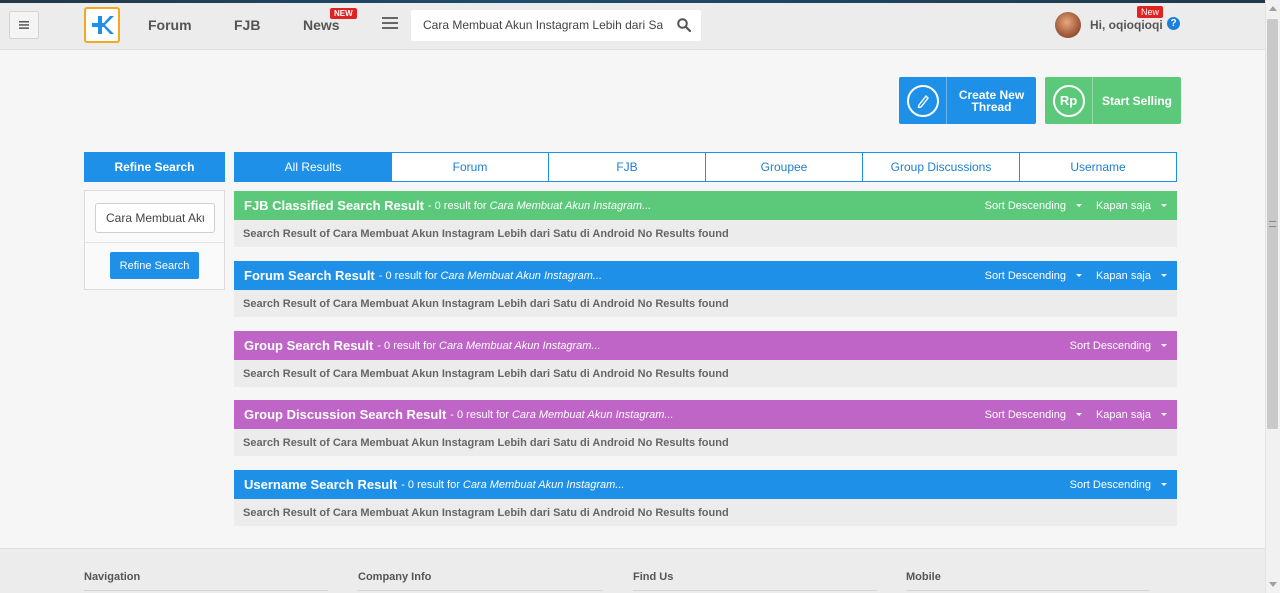 The width and height of the screenshot is (1280, 593). Describe the element at coordinates (309, 275) in the screenshot. I see `result-title: Forum Search Result` at that location.